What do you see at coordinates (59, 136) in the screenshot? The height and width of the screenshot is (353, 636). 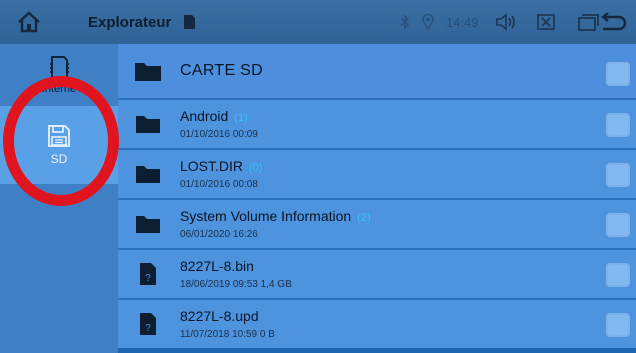 I see `floppy-disk-icon` at bounding box center [59, 136].